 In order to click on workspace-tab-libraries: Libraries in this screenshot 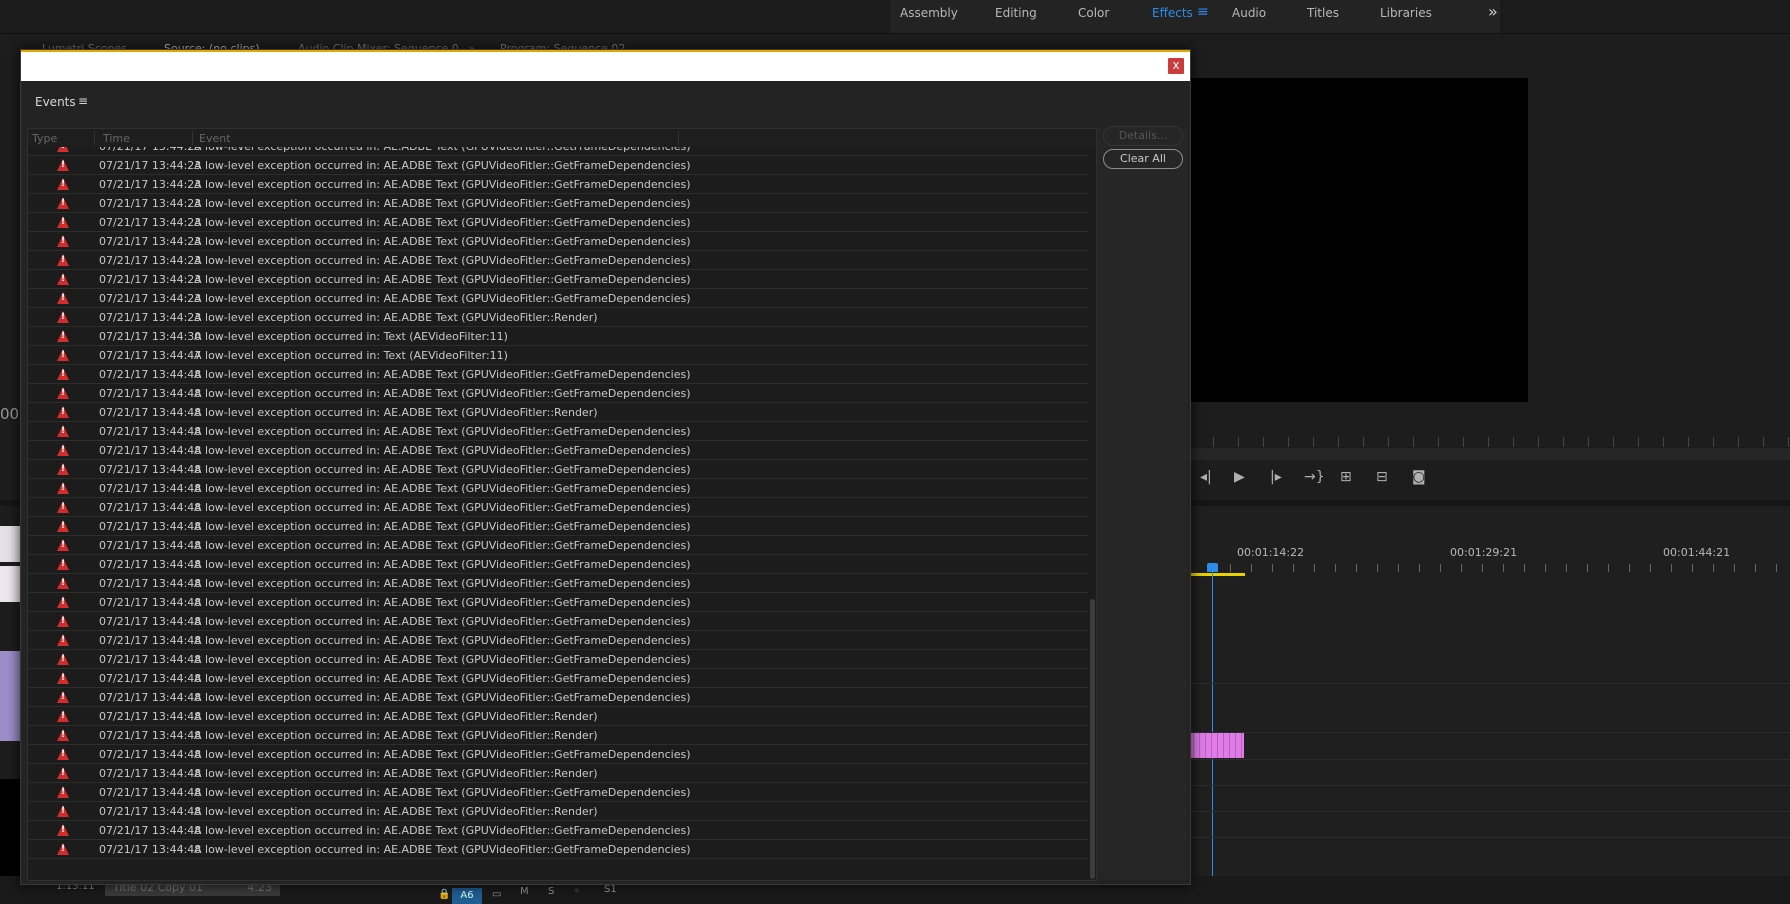, I will do `click(1406, 13)`.